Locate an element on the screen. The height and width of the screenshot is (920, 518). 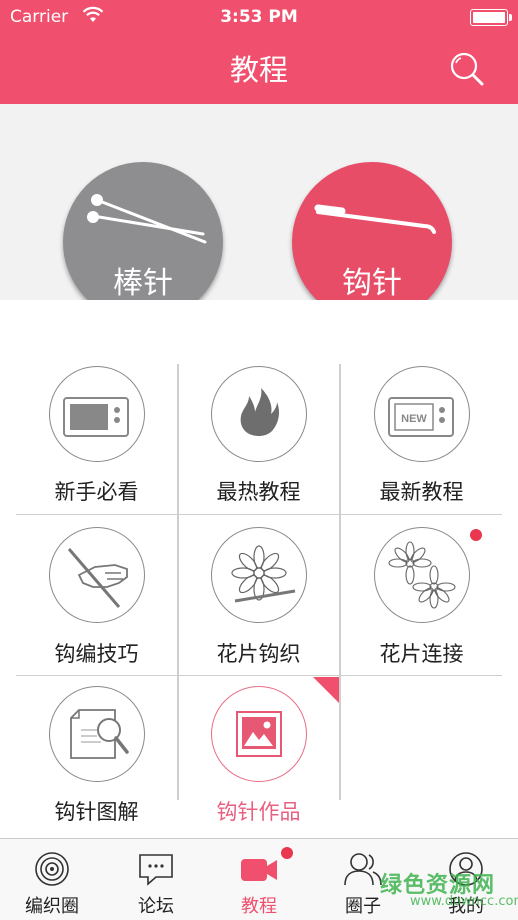
grid-item-works: 钩针作品 is located at coordinates (258, 764).